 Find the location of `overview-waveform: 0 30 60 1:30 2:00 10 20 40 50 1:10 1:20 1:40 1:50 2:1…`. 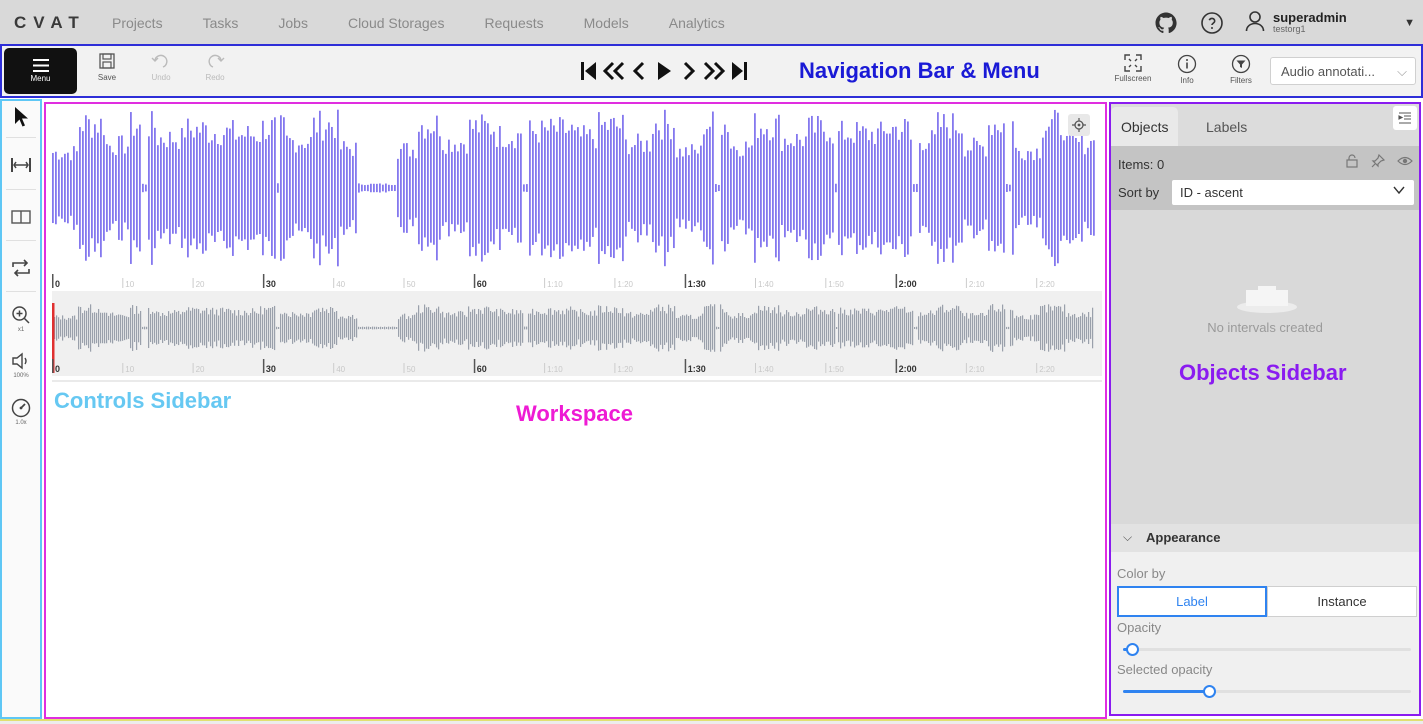

overview-waveform: 0 30 60 1:30 2:00 10 20 40 50 1:10 1:20 1:40 1:50 2:1… is located at coordinates (577, 333).